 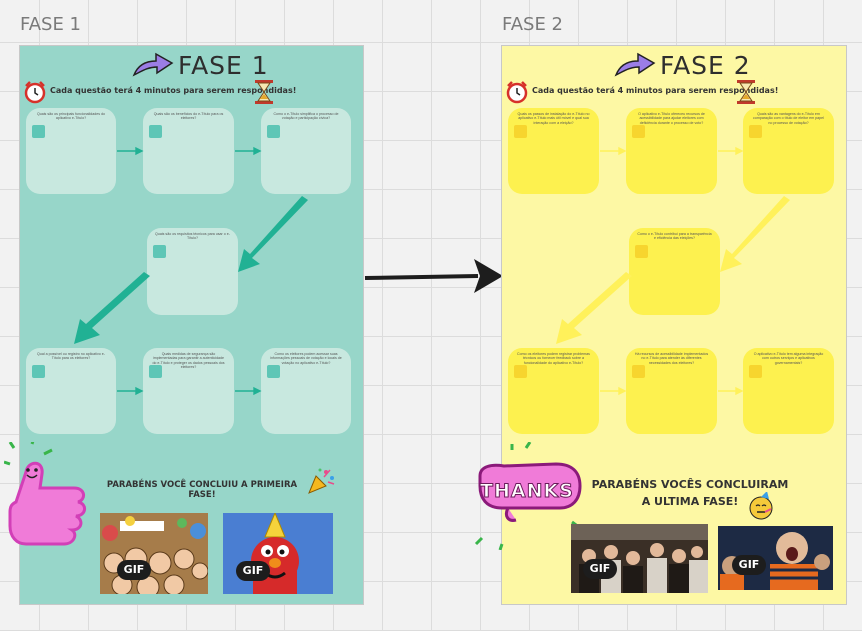 What do you see at coordinates (45, 494) in the screenshot?
I see `thumbs-up-icon` at bounding box center [45, 494].